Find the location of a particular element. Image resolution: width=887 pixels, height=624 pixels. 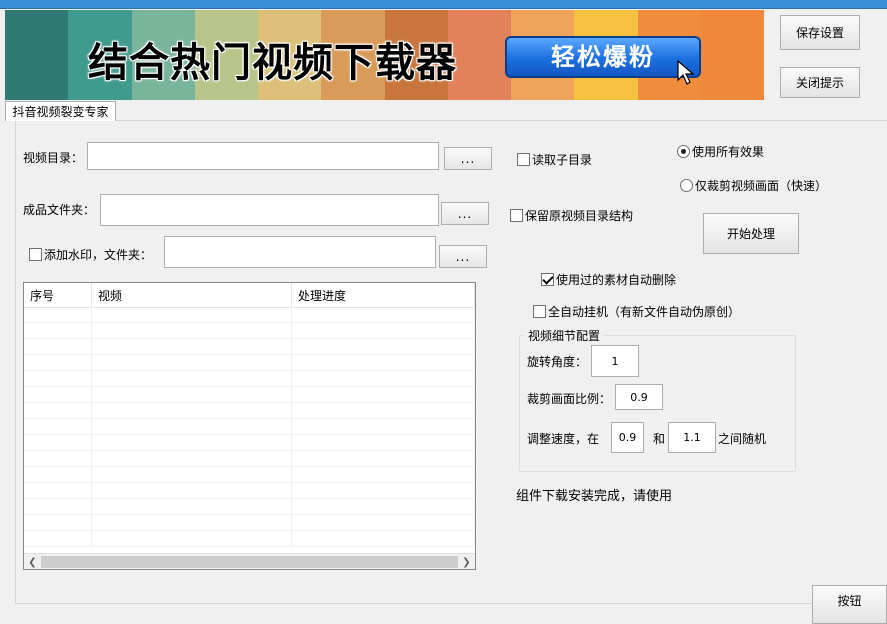

column-header-index: 序号 is located at coordinates (58, 295).